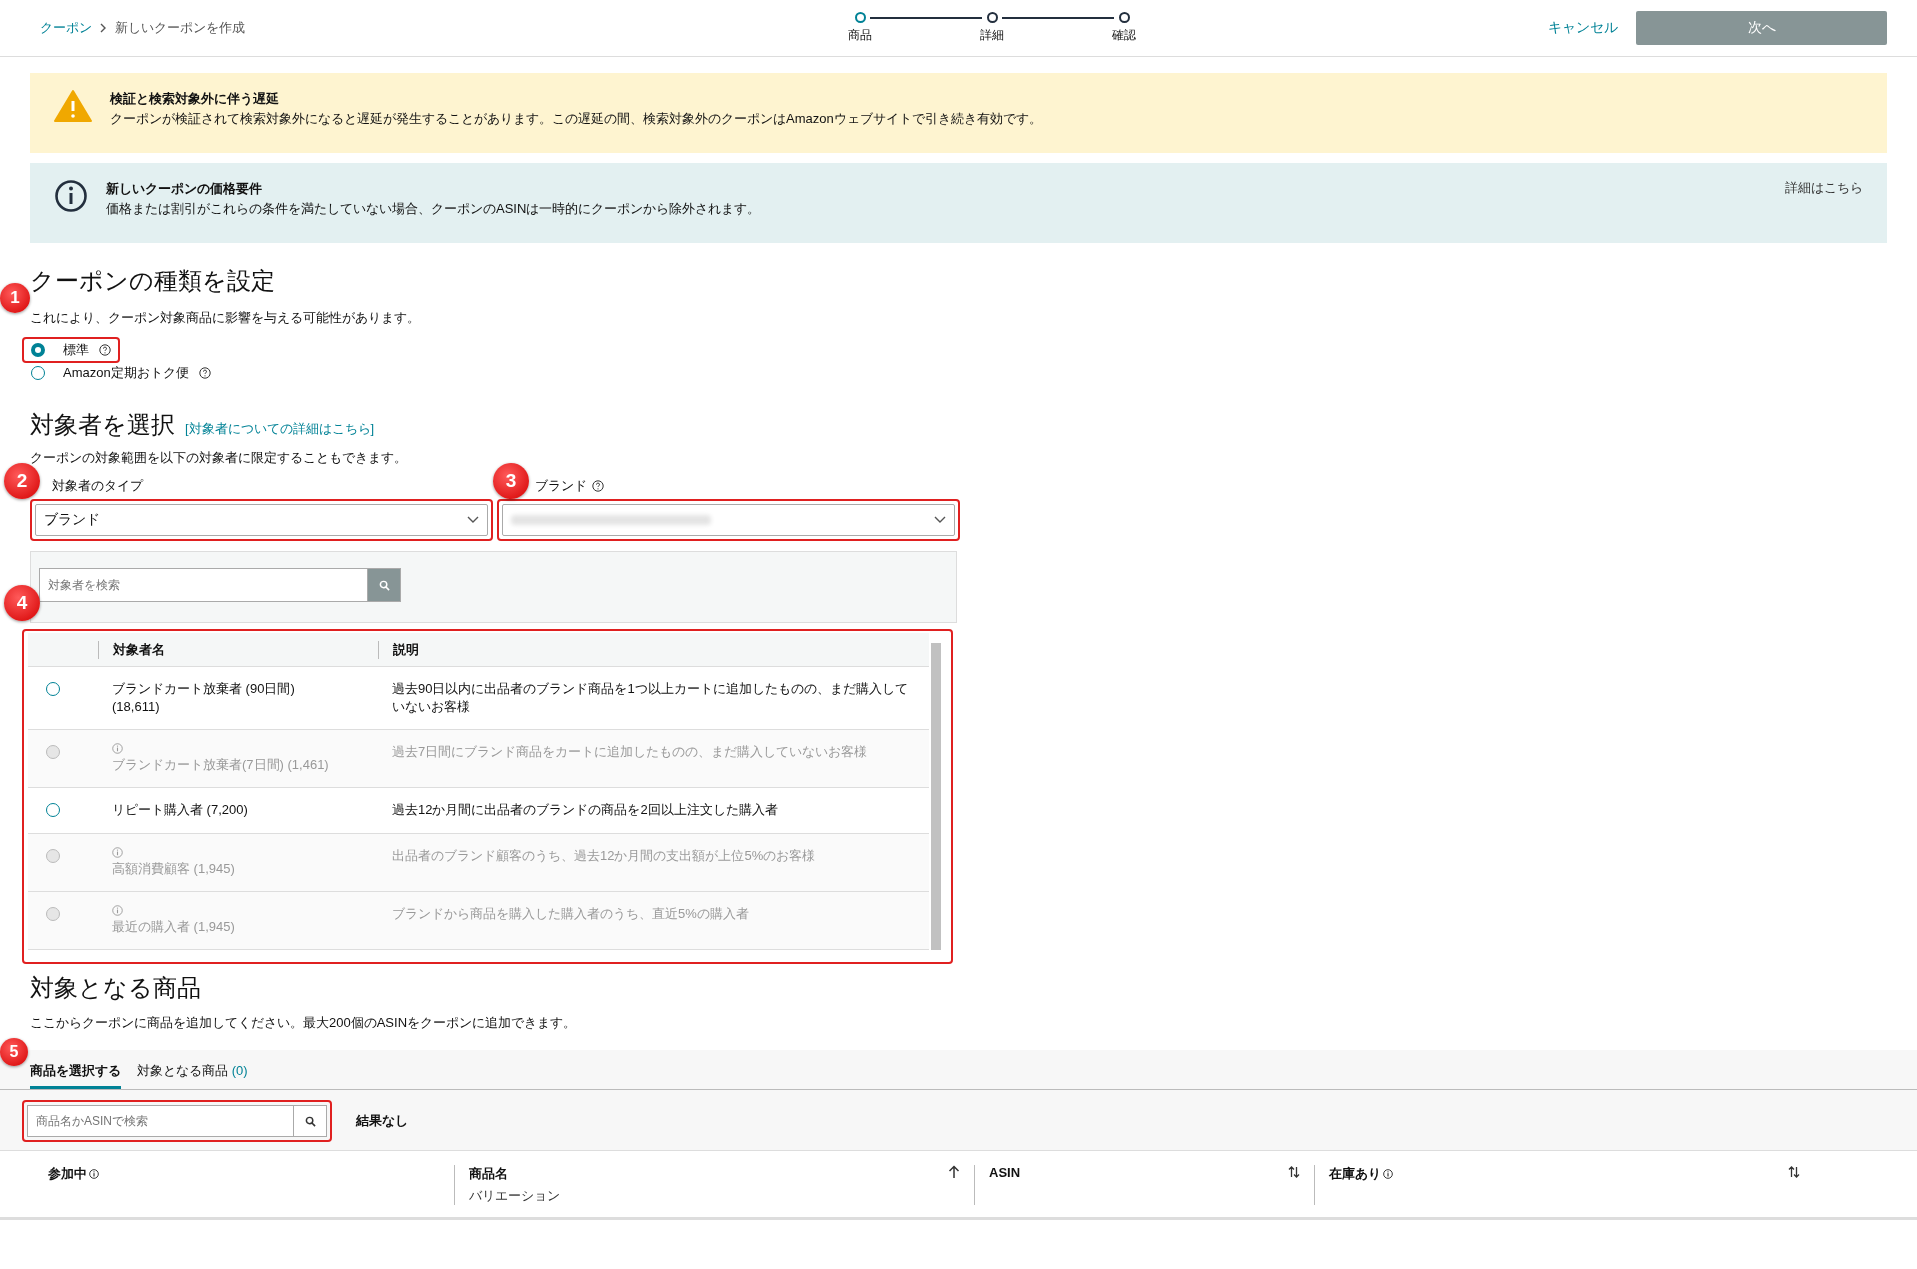  I want to click on coupon-type-option: 標準, so click(71, 350).